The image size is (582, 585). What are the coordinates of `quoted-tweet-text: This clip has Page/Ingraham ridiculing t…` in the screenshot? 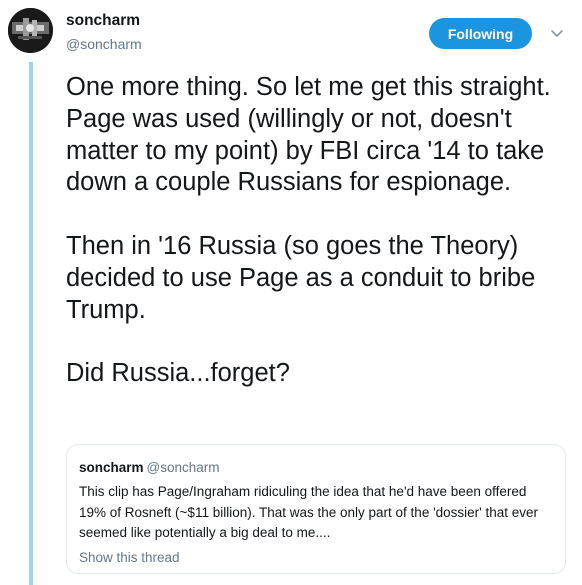 It's located at (309, 512).